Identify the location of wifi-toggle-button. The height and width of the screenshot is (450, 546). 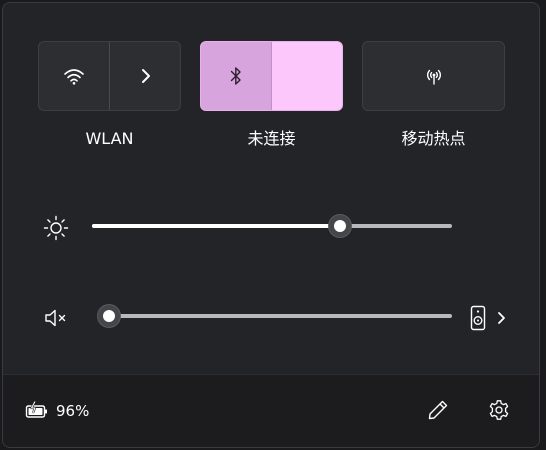
(74, 76).